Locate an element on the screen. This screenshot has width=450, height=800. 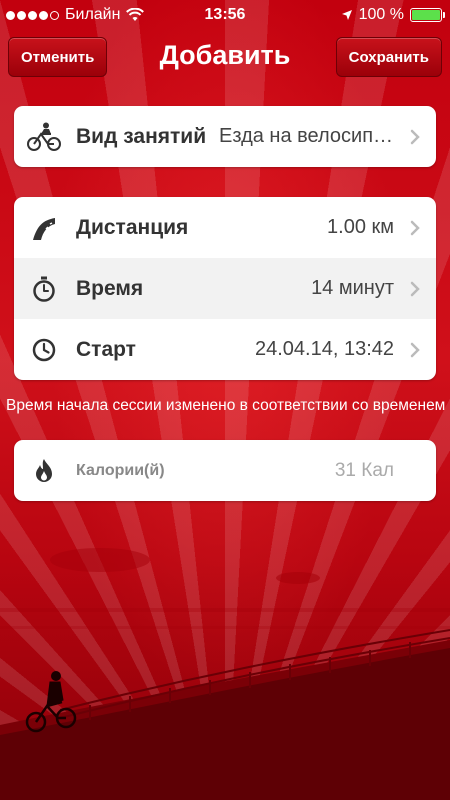
clock-icon is located at coordinates (44, 350).